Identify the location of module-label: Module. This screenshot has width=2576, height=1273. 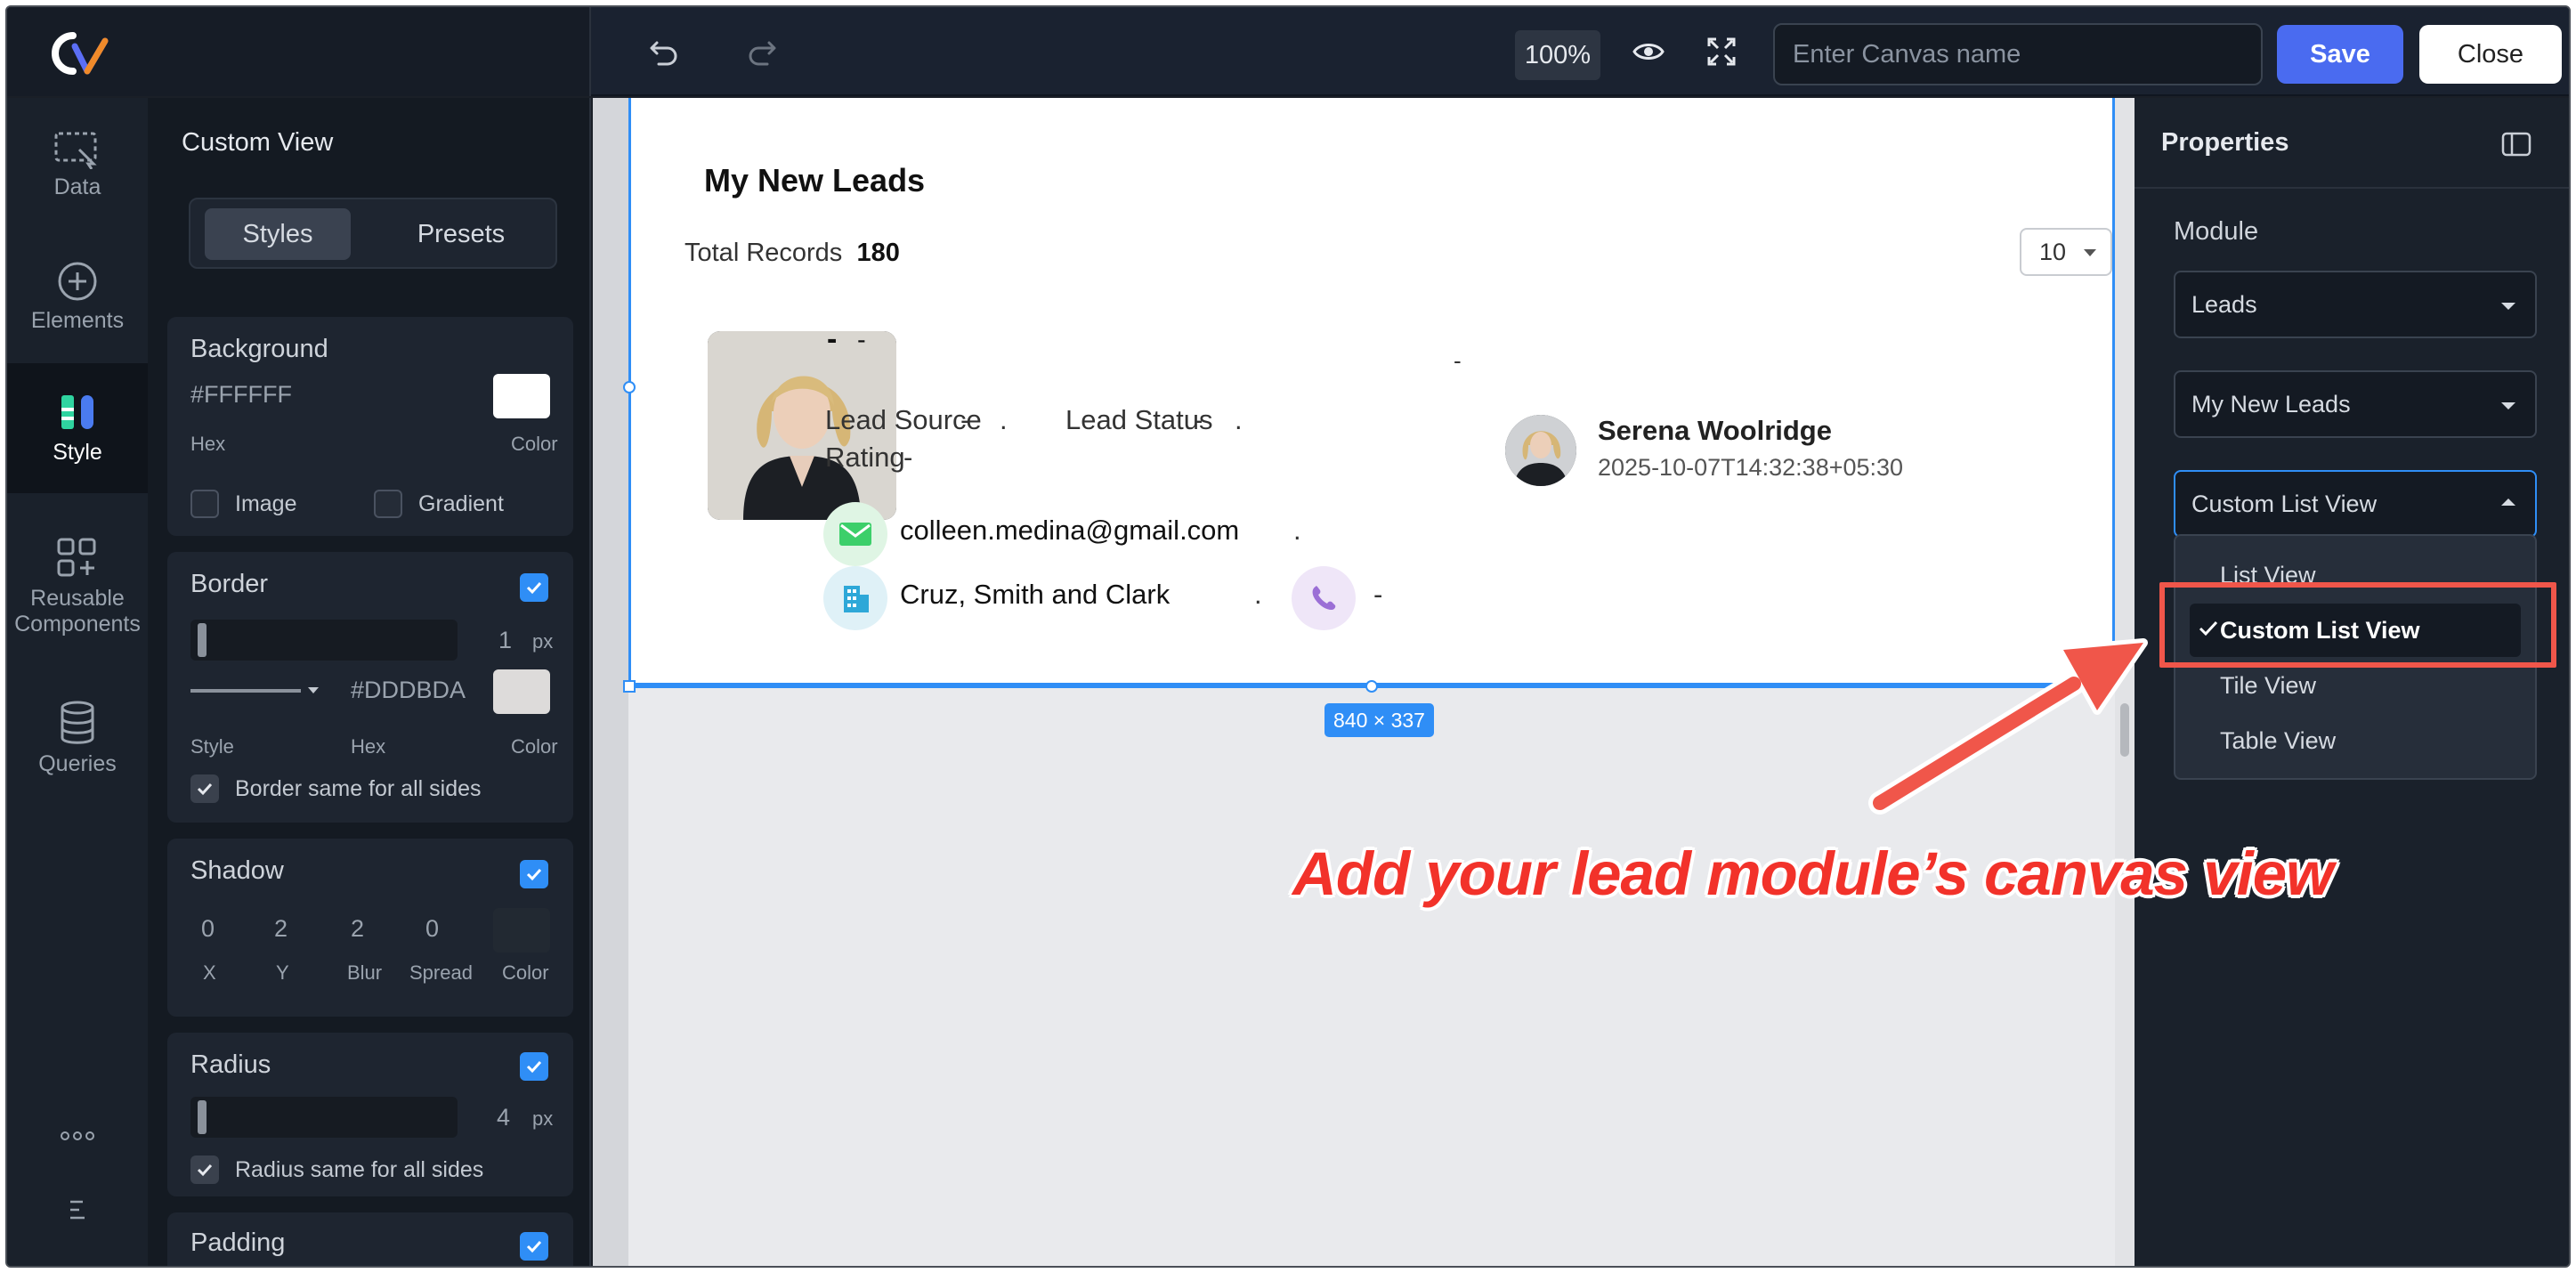
(2216, 231).